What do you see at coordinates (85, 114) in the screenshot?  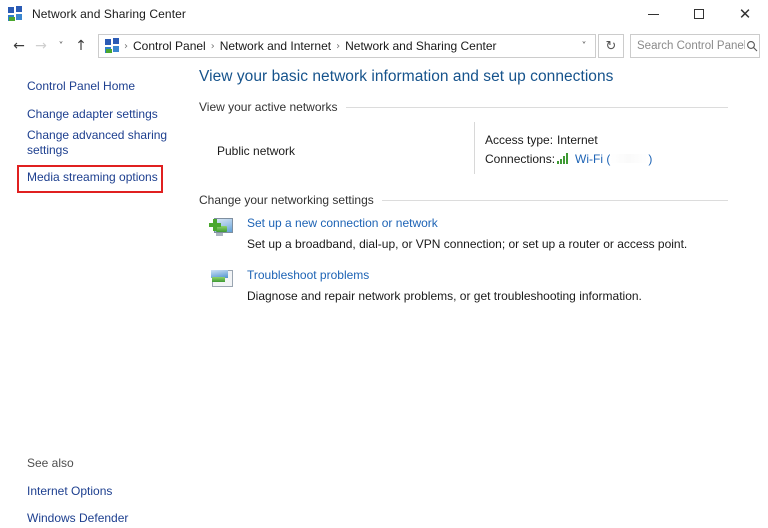 I see `sidebar-item-change-adapter-settings: Change adapter settings` at bounding box center [85, 114].